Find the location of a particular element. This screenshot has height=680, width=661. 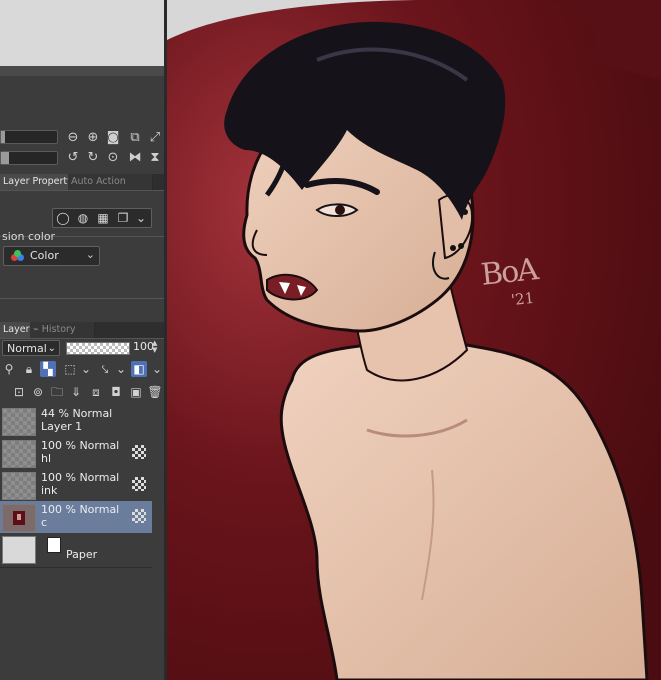

layer-row-selected: 100 % Normal c is located at coordinates (76, 517).